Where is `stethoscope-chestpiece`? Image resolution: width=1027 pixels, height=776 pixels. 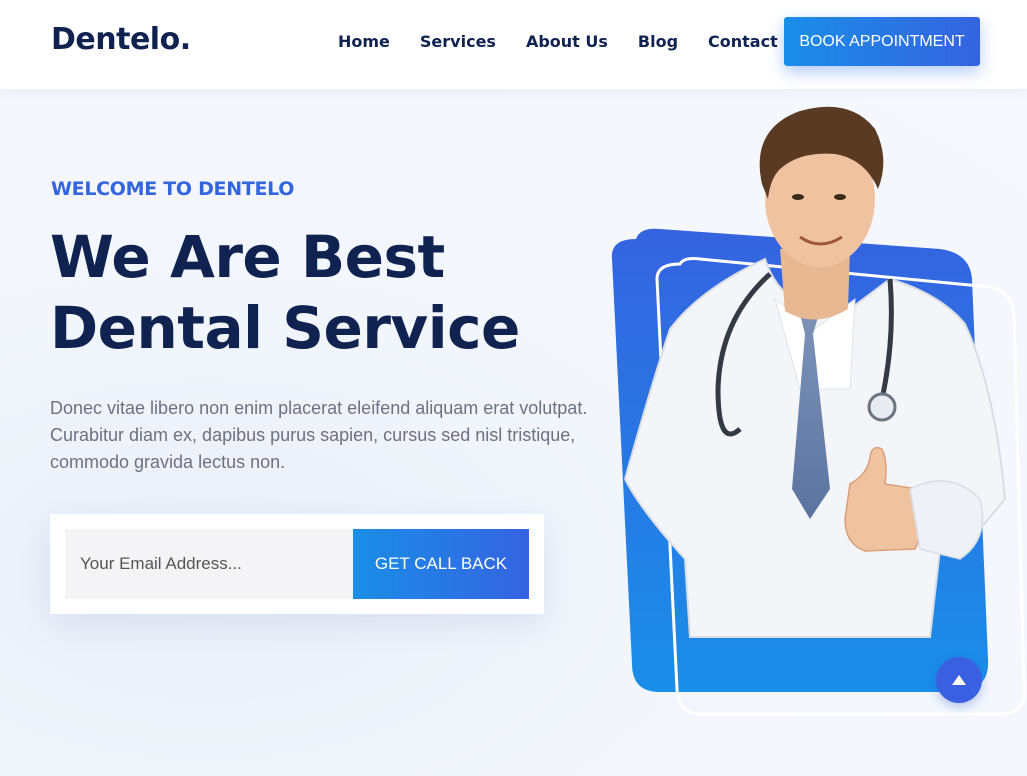
stethoscope-chestpiece is located at coordinates (882, 407).